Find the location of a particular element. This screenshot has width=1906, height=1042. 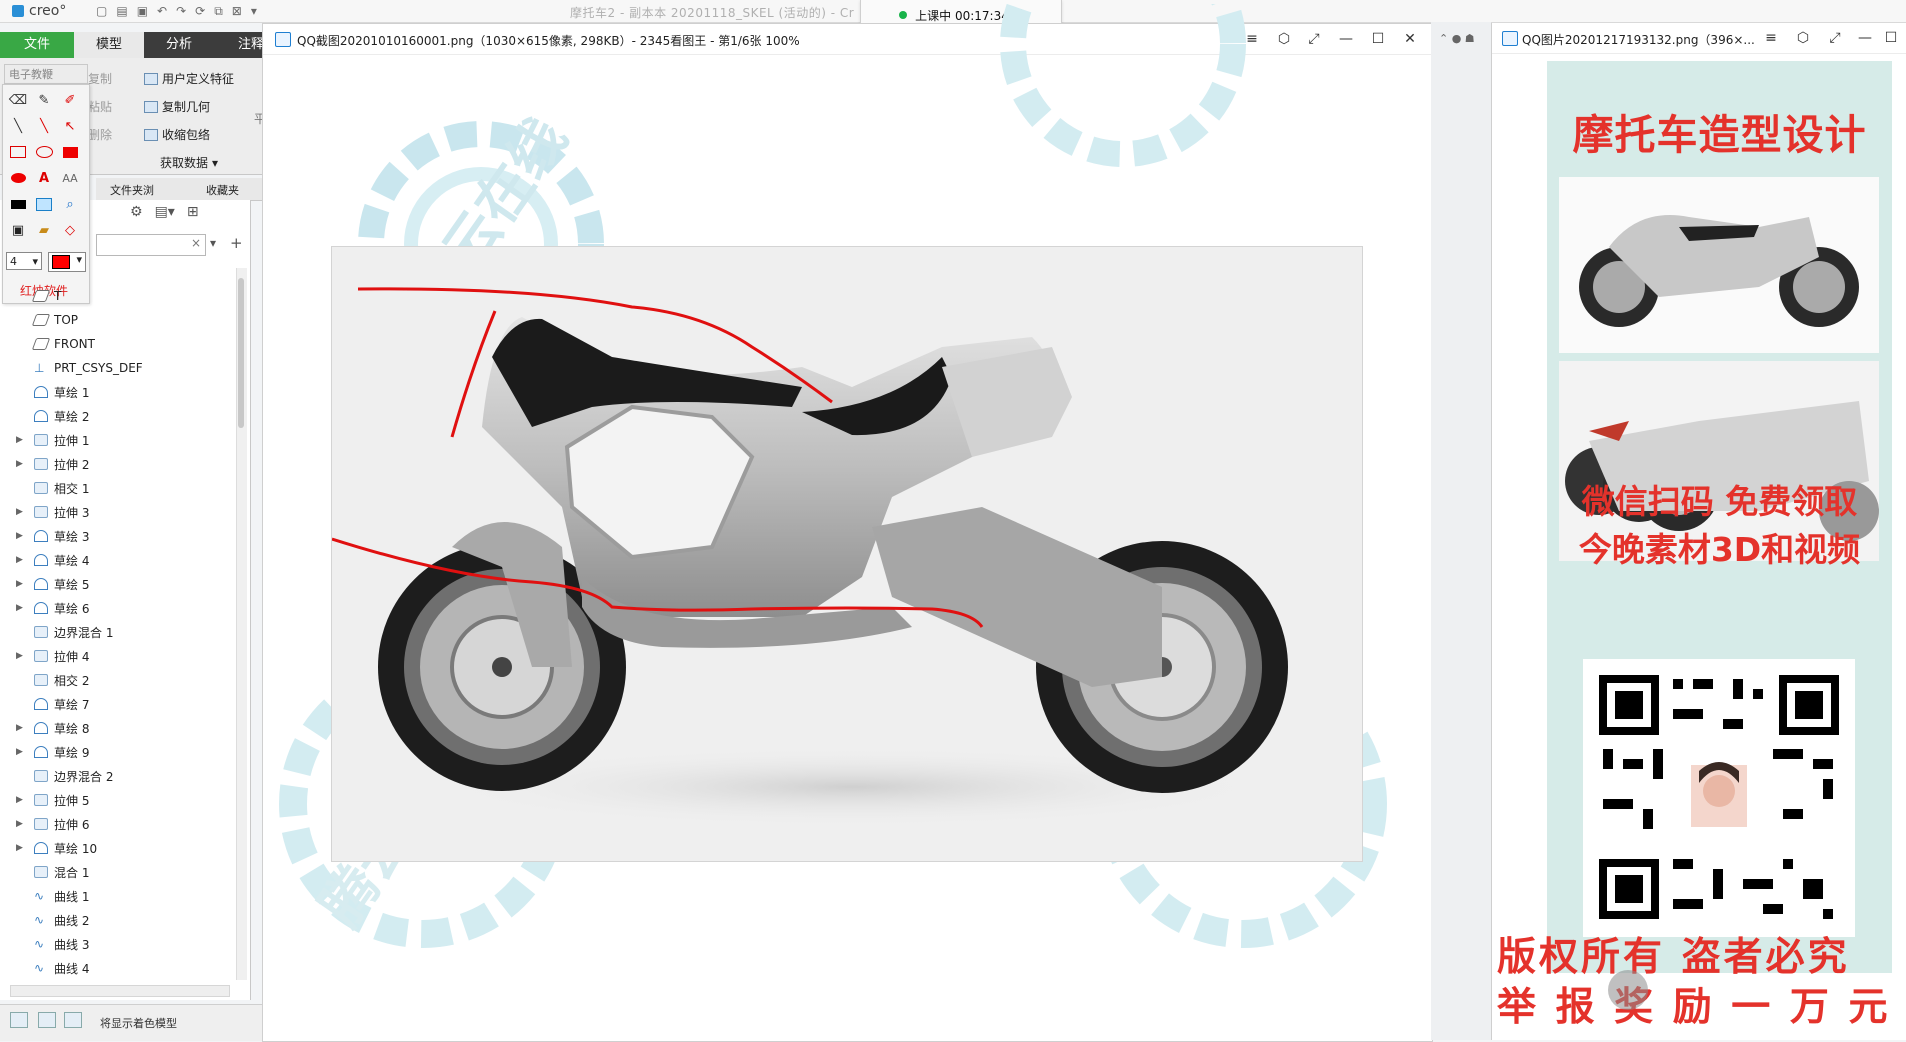

eraser-icon: ⌫ is located at coordinates (18, 100).